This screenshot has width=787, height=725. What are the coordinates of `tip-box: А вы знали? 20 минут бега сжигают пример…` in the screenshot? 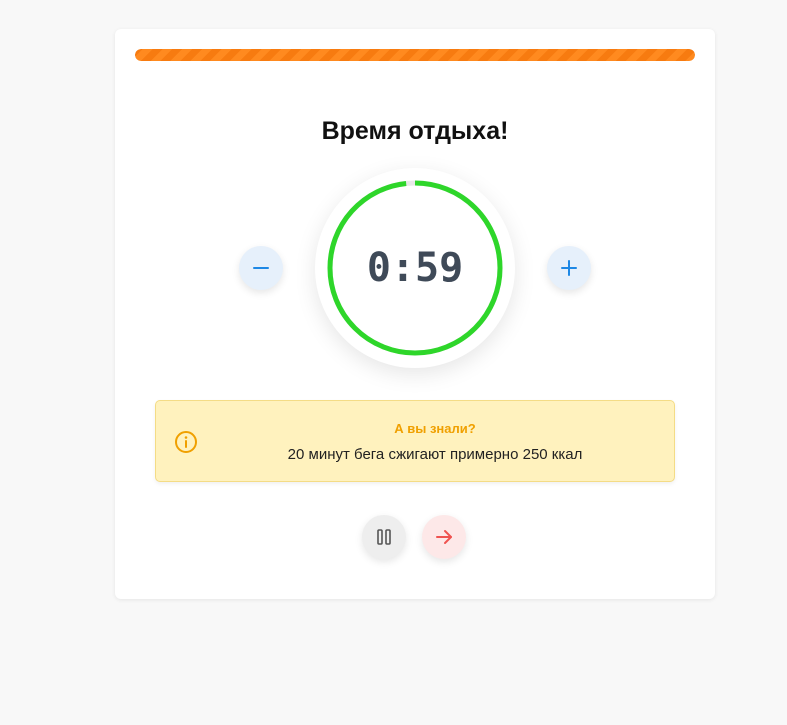 It's located at (415, 441).